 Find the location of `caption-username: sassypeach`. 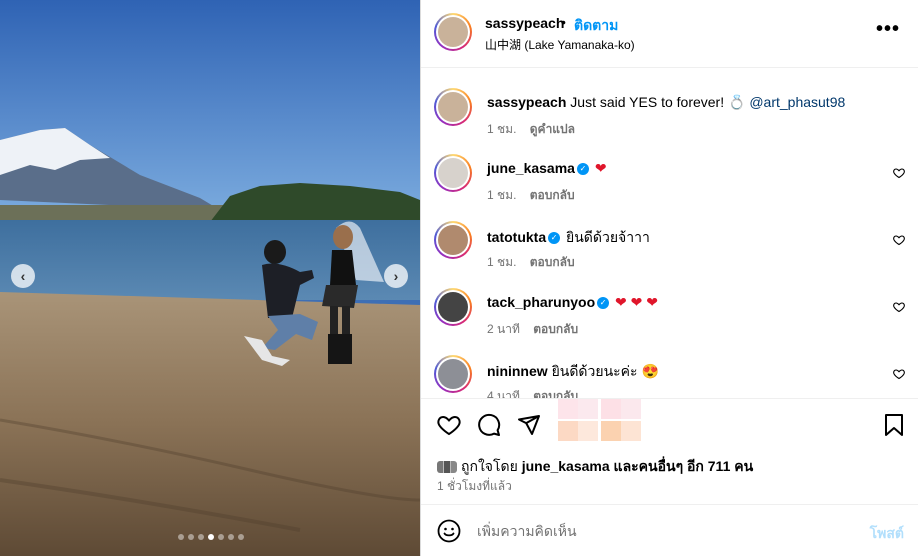

caption-username: sassypeach is located at coordinates (526, 102).